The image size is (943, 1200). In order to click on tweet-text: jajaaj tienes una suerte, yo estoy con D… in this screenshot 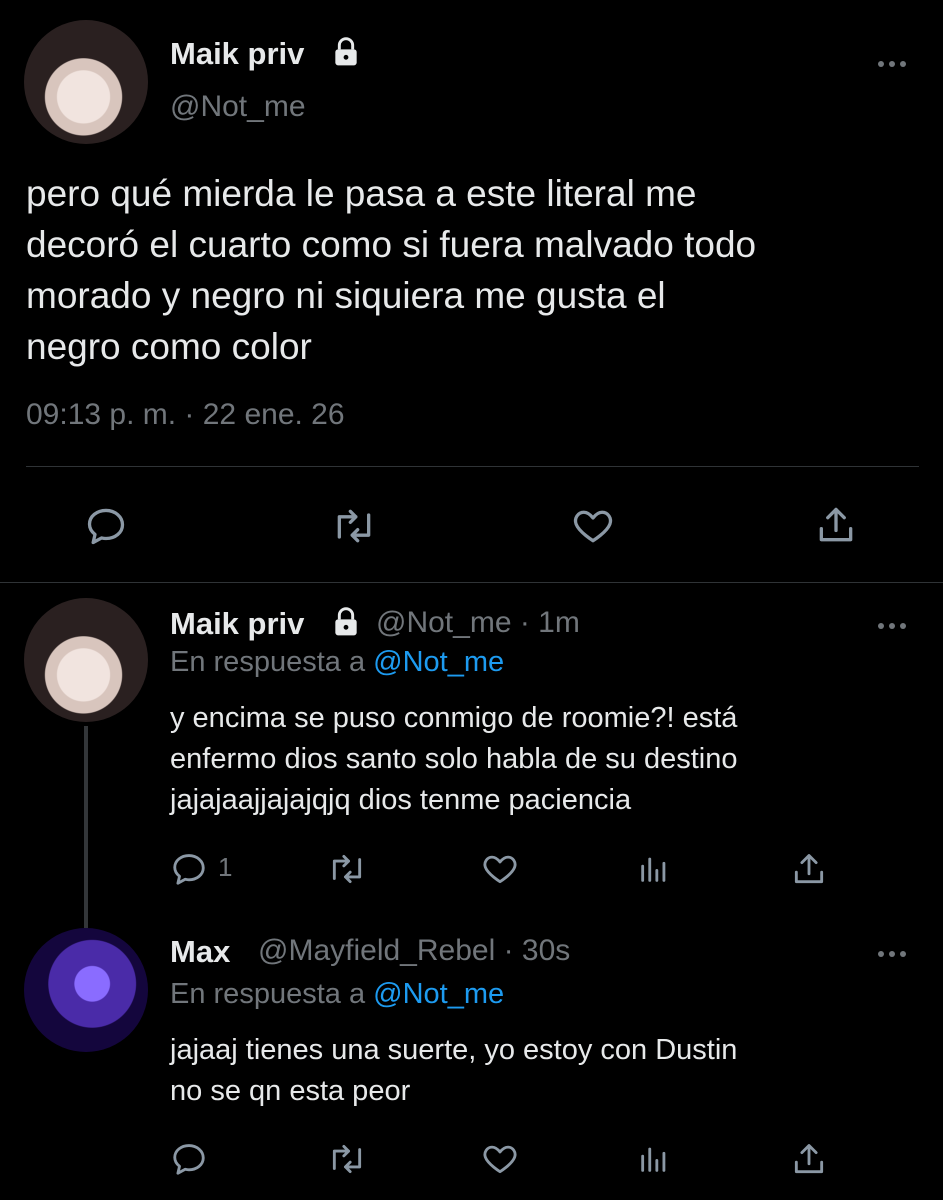, I will do `click(454, 1070)`.